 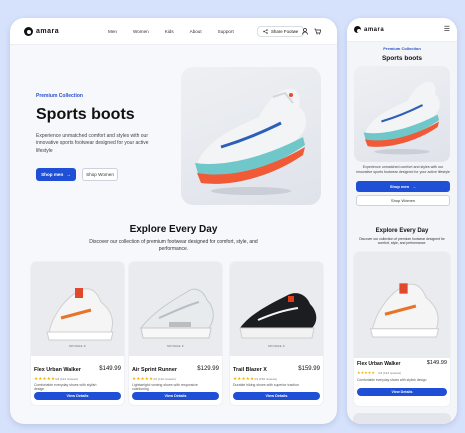 What do you see at coordinates (226, 31) in the screenshot?
I see `nav-link-support: Support` at bounding box center [226, 31].